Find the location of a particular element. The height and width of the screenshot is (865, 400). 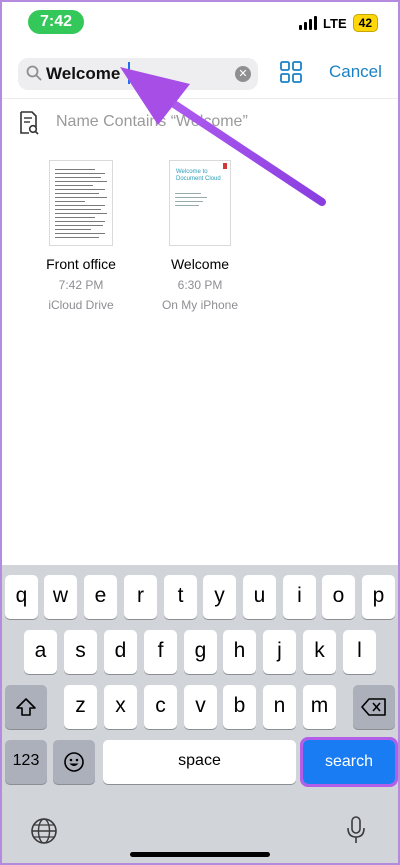

emoji-icon is located at coordinates (74, 762).